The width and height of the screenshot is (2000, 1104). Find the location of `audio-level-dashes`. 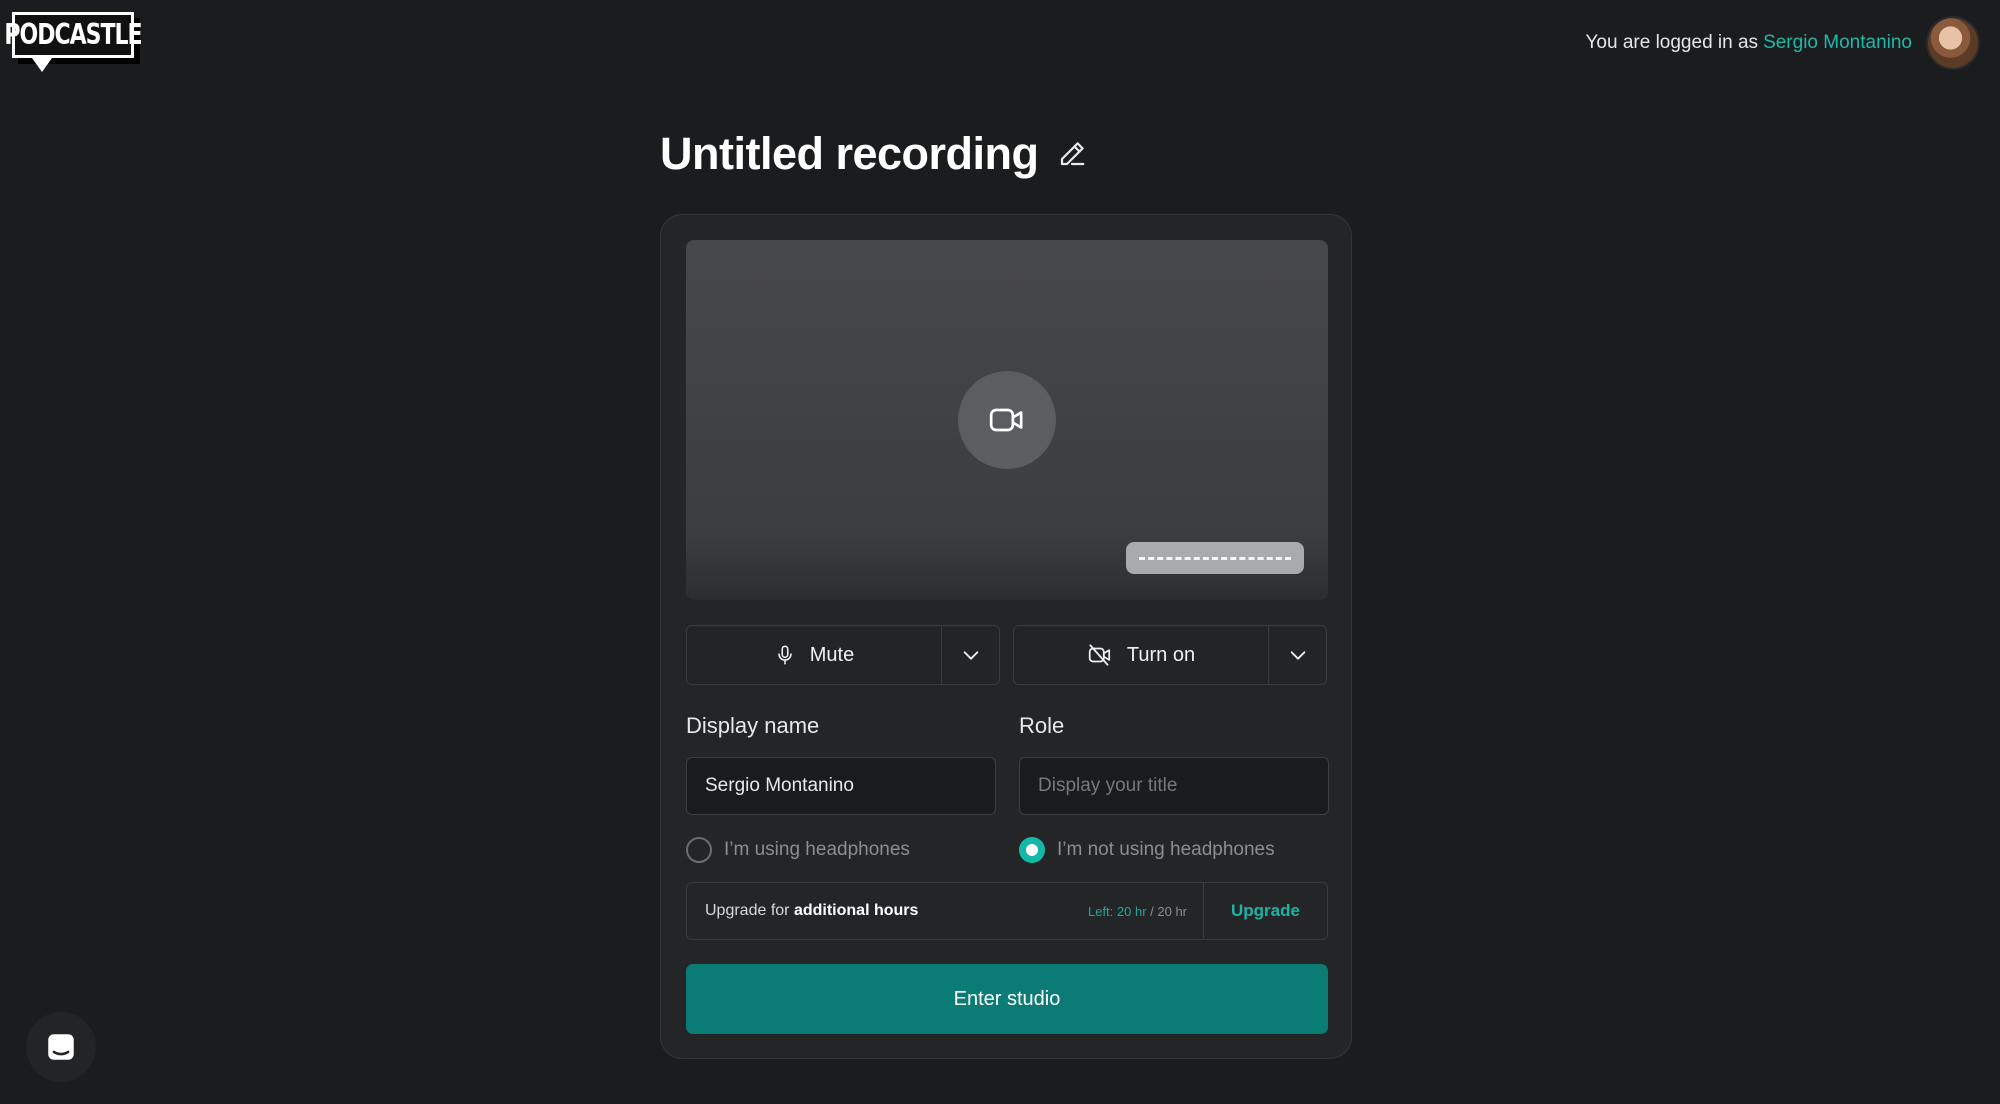

audio-level-dashes is located at coordinates (1215, 558).